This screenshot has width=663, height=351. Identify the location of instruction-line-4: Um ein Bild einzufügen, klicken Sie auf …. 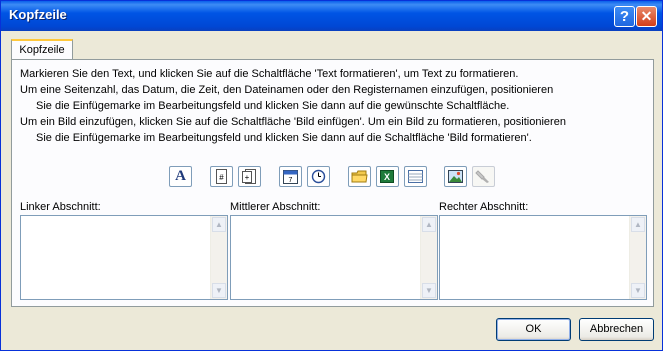
(293, 122).